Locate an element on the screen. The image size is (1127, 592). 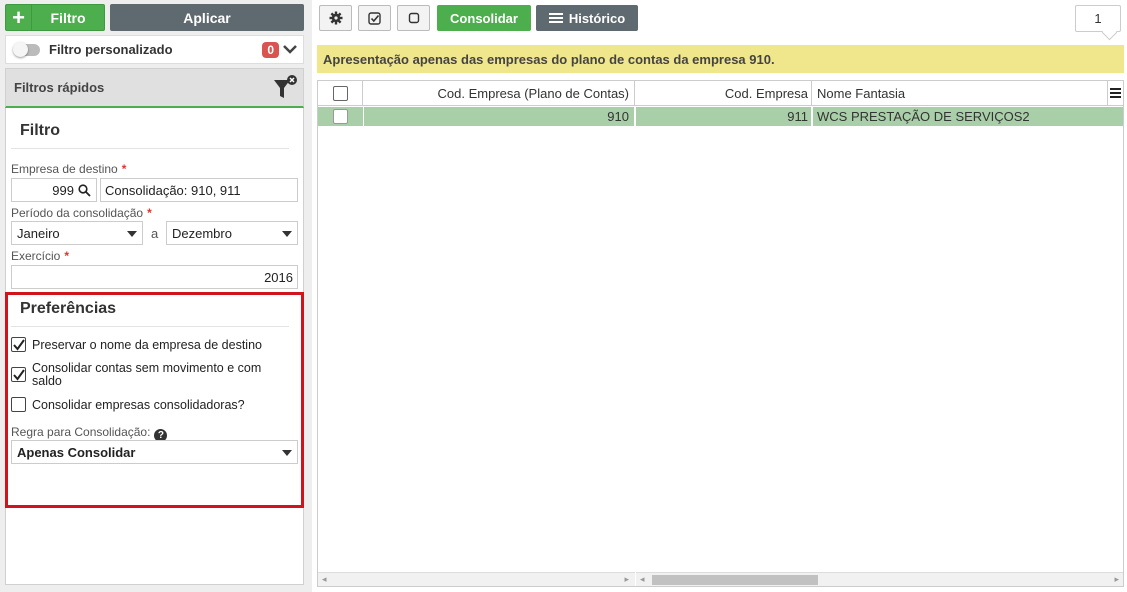
periodo-from-value: Janeiro is located at coordinates (38, 233).